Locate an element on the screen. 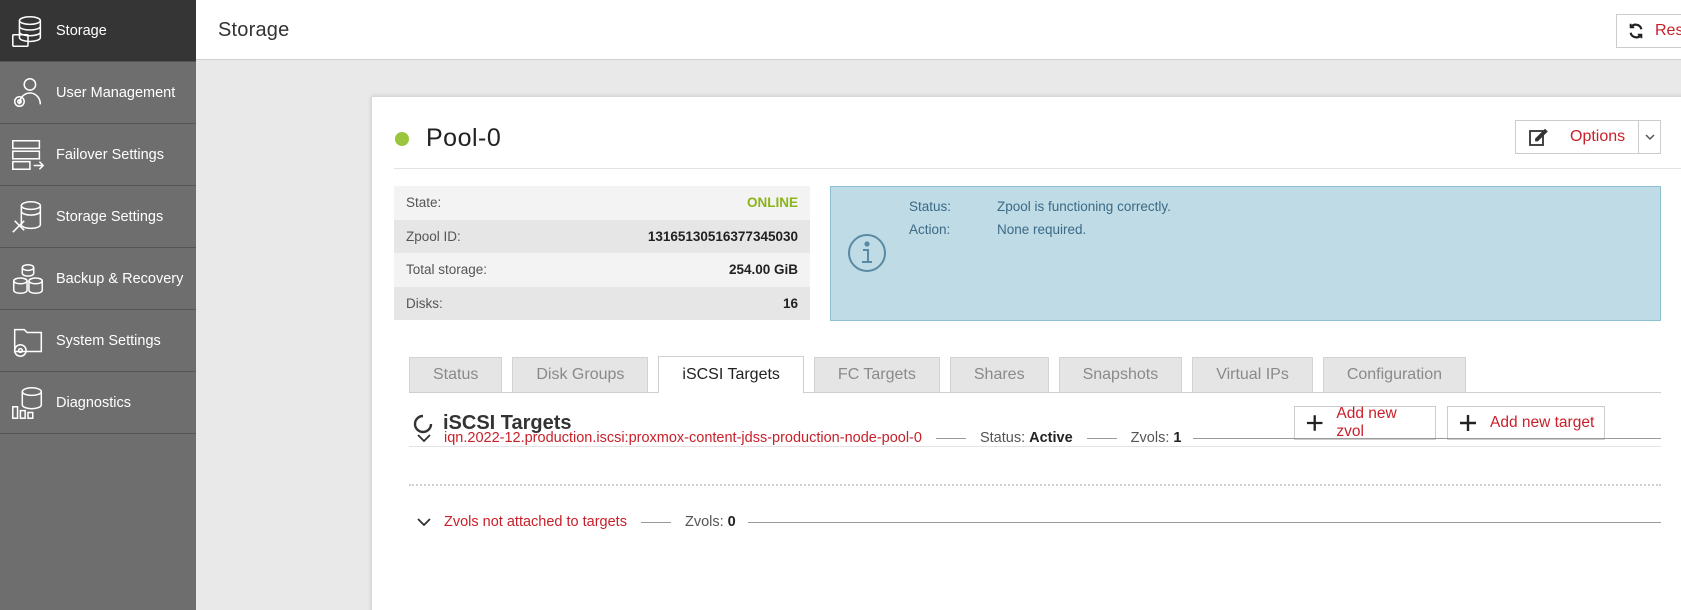 The image size is (1681, 610). info-label: State: is located at coordinates (424, 203).